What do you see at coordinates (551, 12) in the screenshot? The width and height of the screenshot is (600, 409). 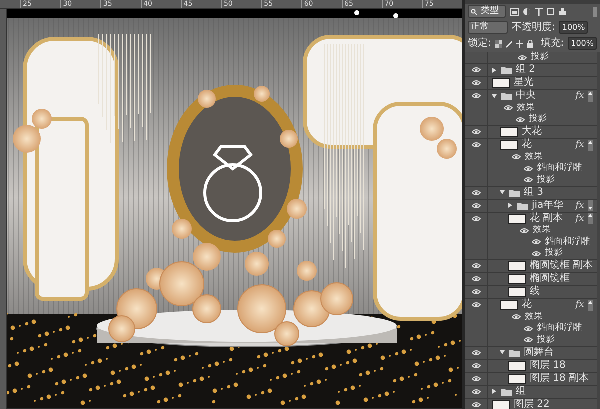 I see `shape-filter-icon` at bounding box center [551, 12].